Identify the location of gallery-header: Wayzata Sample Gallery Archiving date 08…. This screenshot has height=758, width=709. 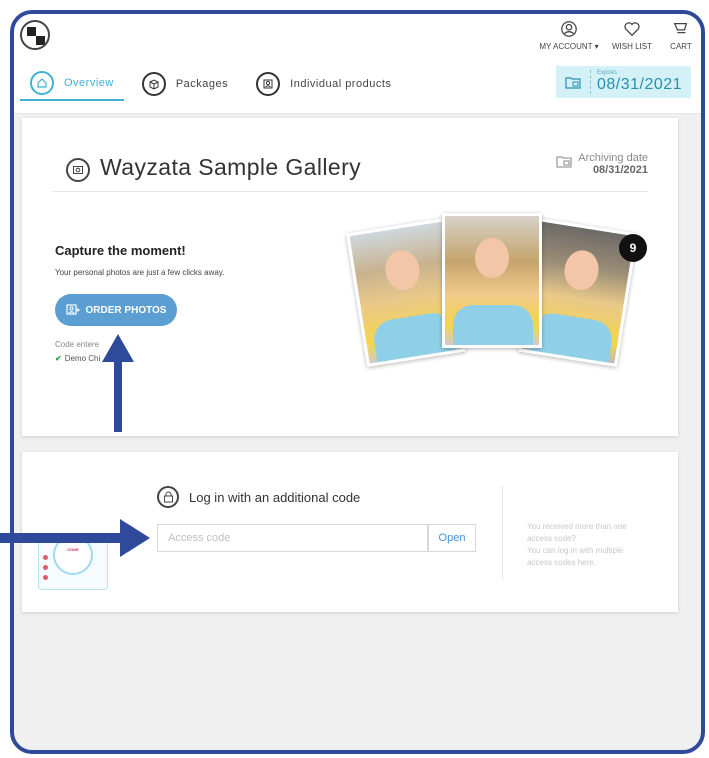
(350, 169).